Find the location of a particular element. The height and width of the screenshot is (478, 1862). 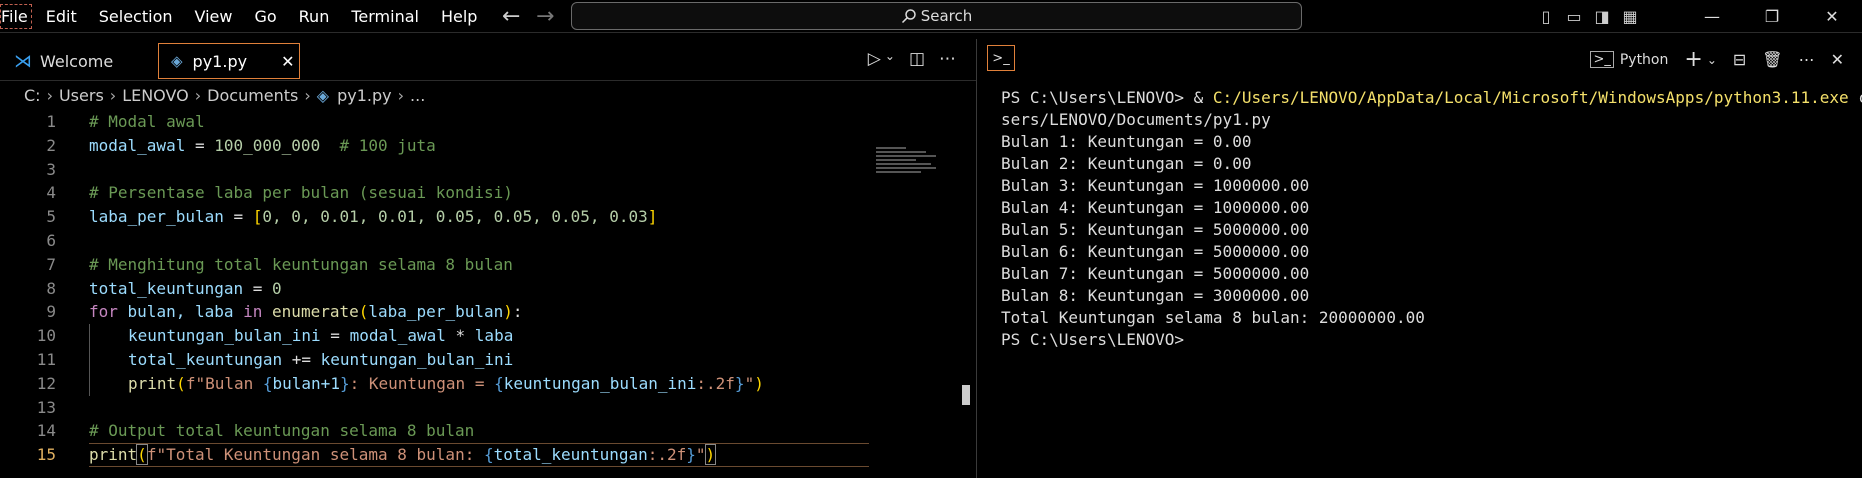

split-terminal-icon: ⊟ is located at coordinates (1739, 59).